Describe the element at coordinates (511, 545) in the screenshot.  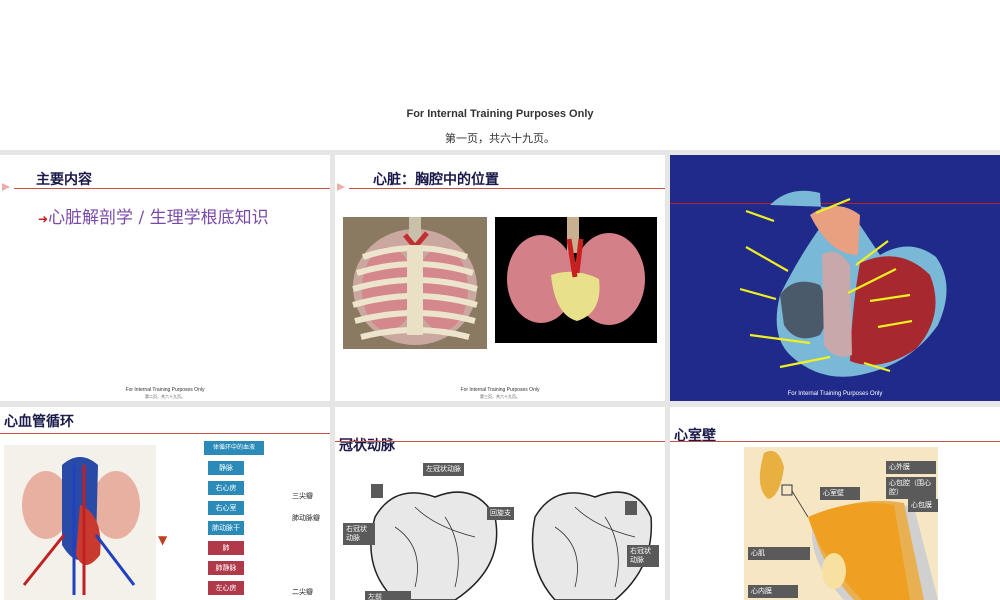
I see `coronary-arteries-image` at that location.